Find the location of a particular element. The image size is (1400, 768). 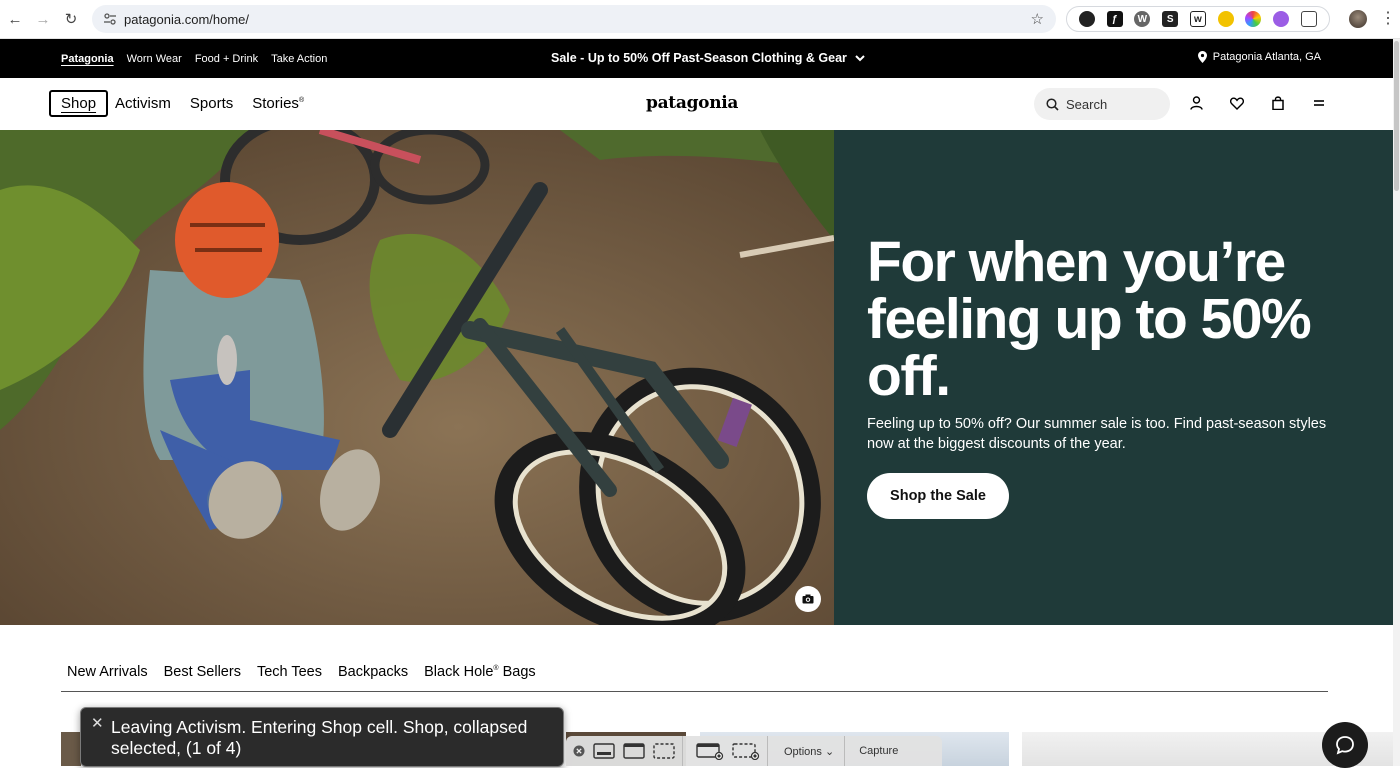

record-selection-icon is located at coordinates (746, 751).